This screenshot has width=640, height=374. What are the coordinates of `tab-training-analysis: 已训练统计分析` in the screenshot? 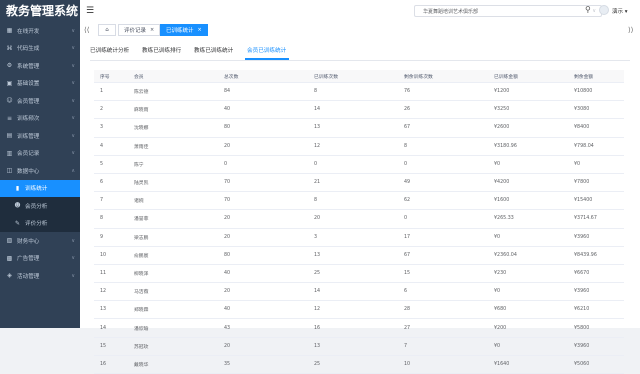 It's located at (109, 50).